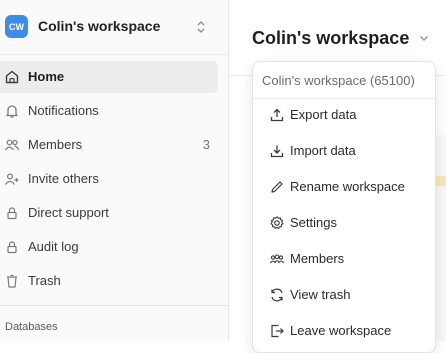 Image resolution: width=446 pixels, height=353 pixels. What do you see at coordinates (341, 330) in the screenshot?
I see `menu-item-label: Leave workspace` at bounding box center [341, 330].